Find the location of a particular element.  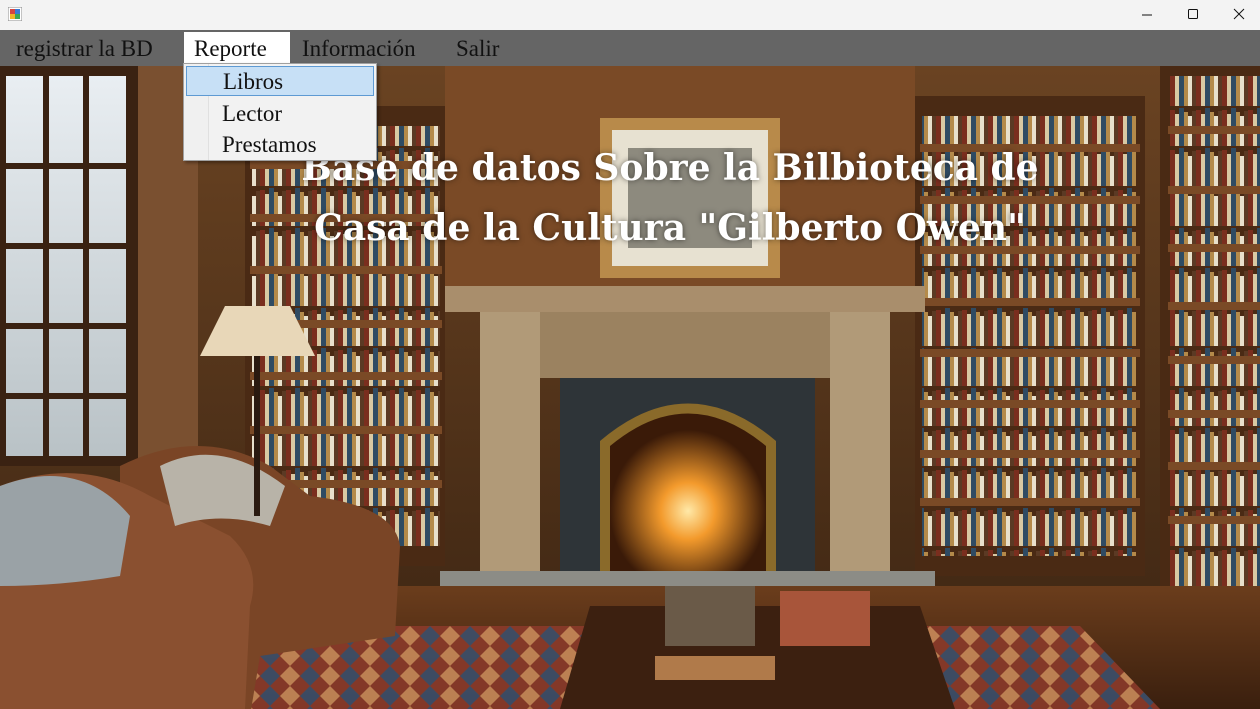

close-icon is located at coordinates (1239, 14).